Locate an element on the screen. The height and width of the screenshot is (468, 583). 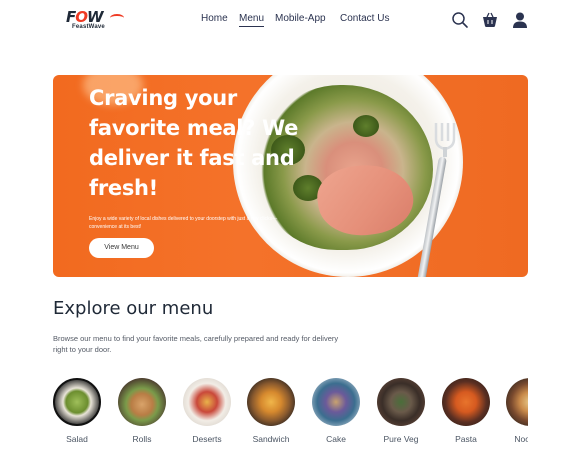
salad-image is located at coordinates (77, 402).